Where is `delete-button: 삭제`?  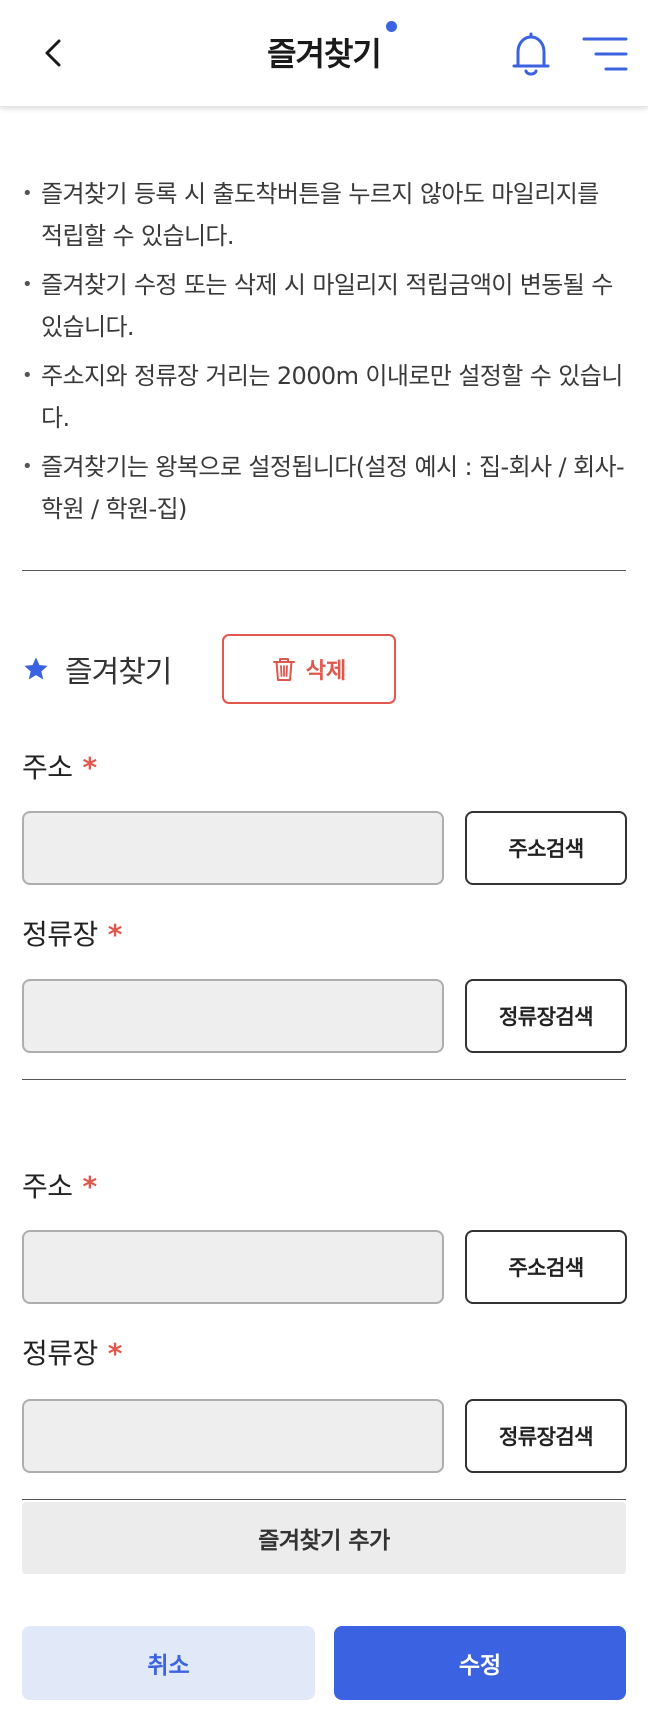
delete-button: 삭제 is located at coordinates (309, 669).